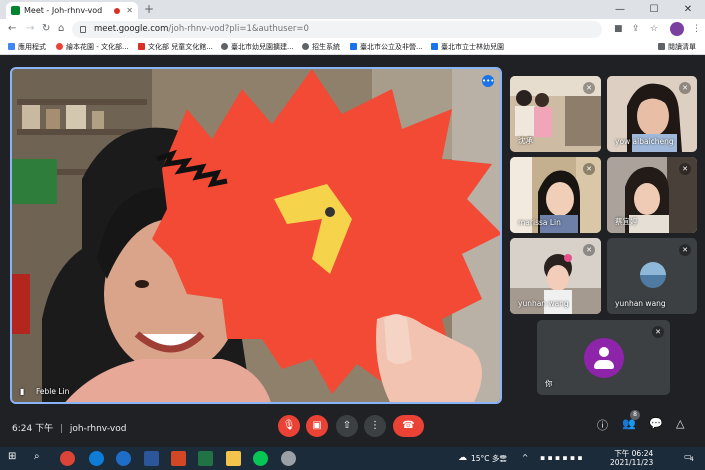  I want to click on more-options-icon: •••, so click(488, 81).